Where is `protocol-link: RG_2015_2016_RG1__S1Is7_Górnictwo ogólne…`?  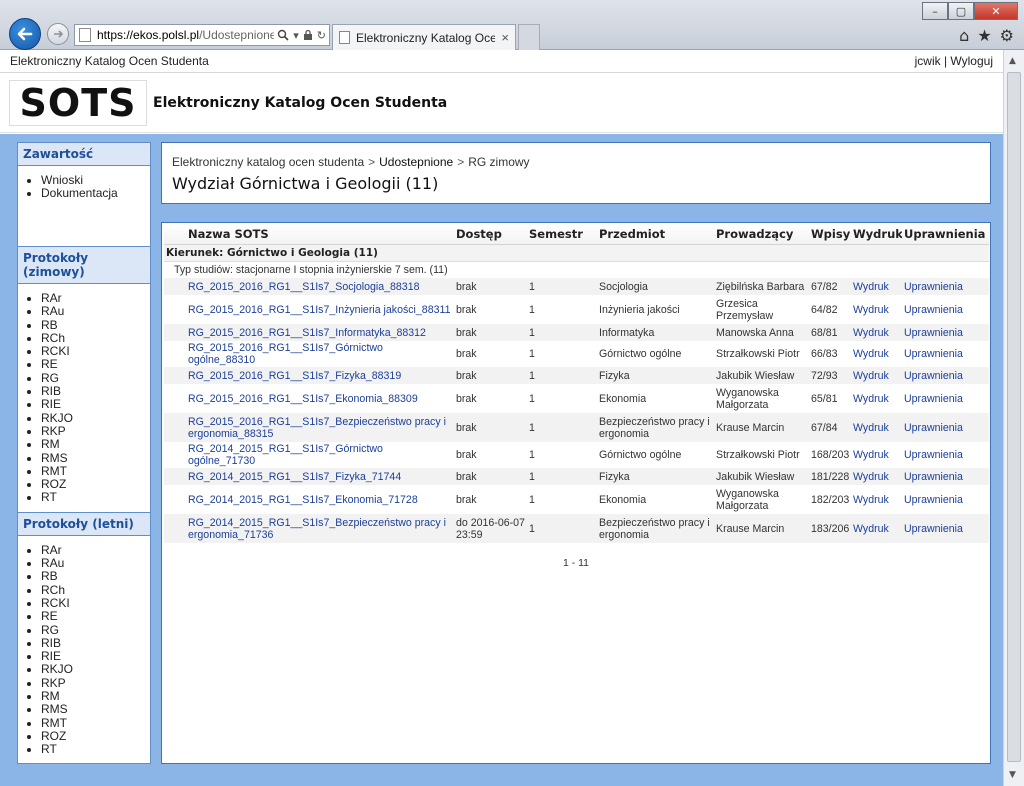 protocol-link: RG_2015_2016_RG1__S1Is7_Górnictwo ogólne… is located at coordinates (285, 354).